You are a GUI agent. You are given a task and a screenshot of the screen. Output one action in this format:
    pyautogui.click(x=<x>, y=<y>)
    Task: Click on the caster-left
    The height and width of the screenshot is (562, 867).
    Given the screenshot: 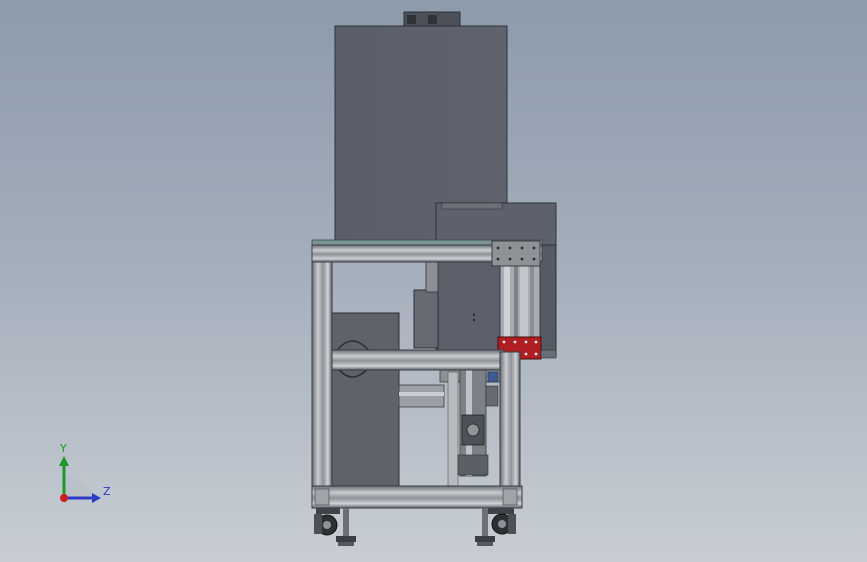 What is the action you would take?
    pyautogui.click(x=327, y=522)
    